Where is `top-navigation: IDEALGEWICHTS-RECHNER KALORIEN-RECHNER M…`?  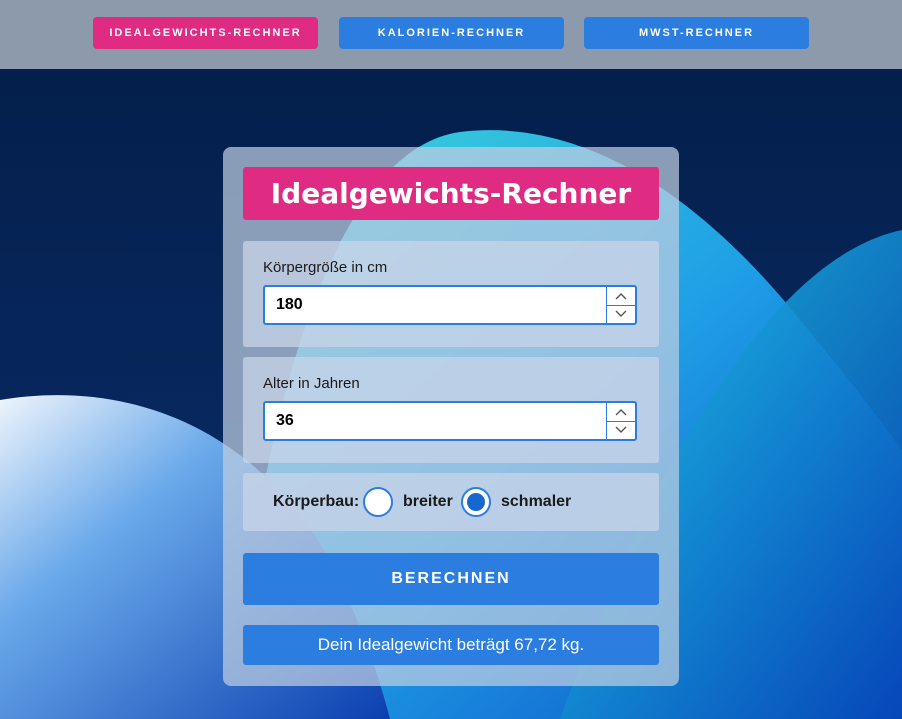
top-navigation: IDEALGEWICHTS-RECHNER KALORIEN-RECHNER M… is located at coordinates (451, 34).